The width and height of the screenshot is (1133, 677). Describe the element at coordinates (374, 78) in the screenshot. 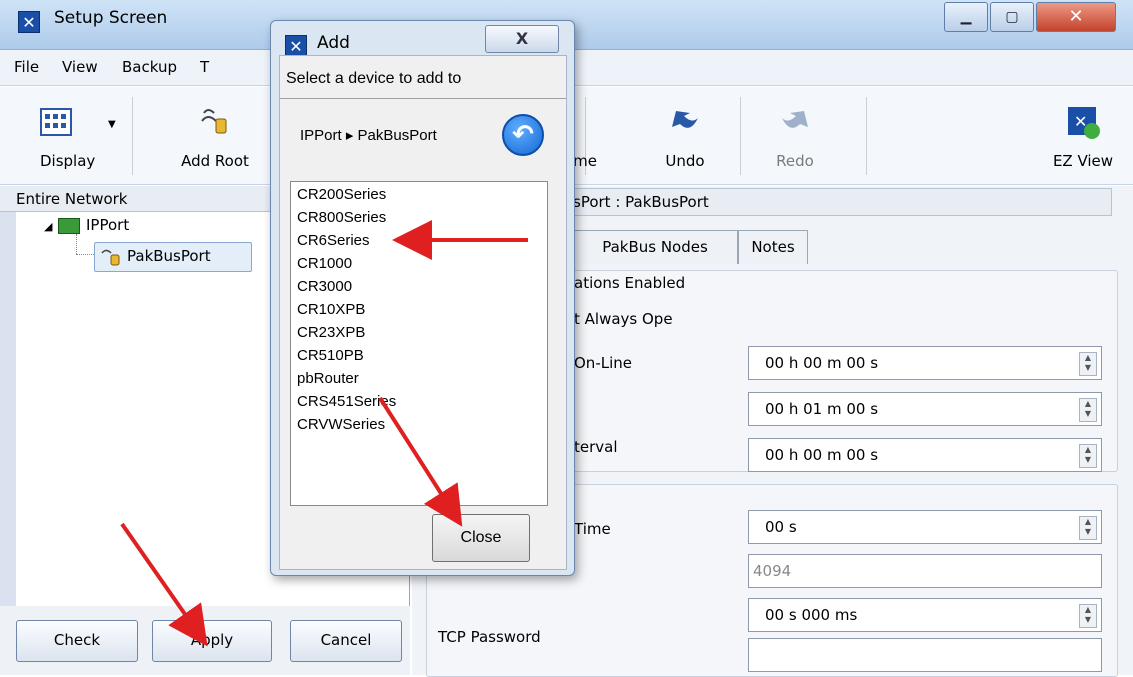

I see `dialog-prompt: Select a device to add to` at that location.